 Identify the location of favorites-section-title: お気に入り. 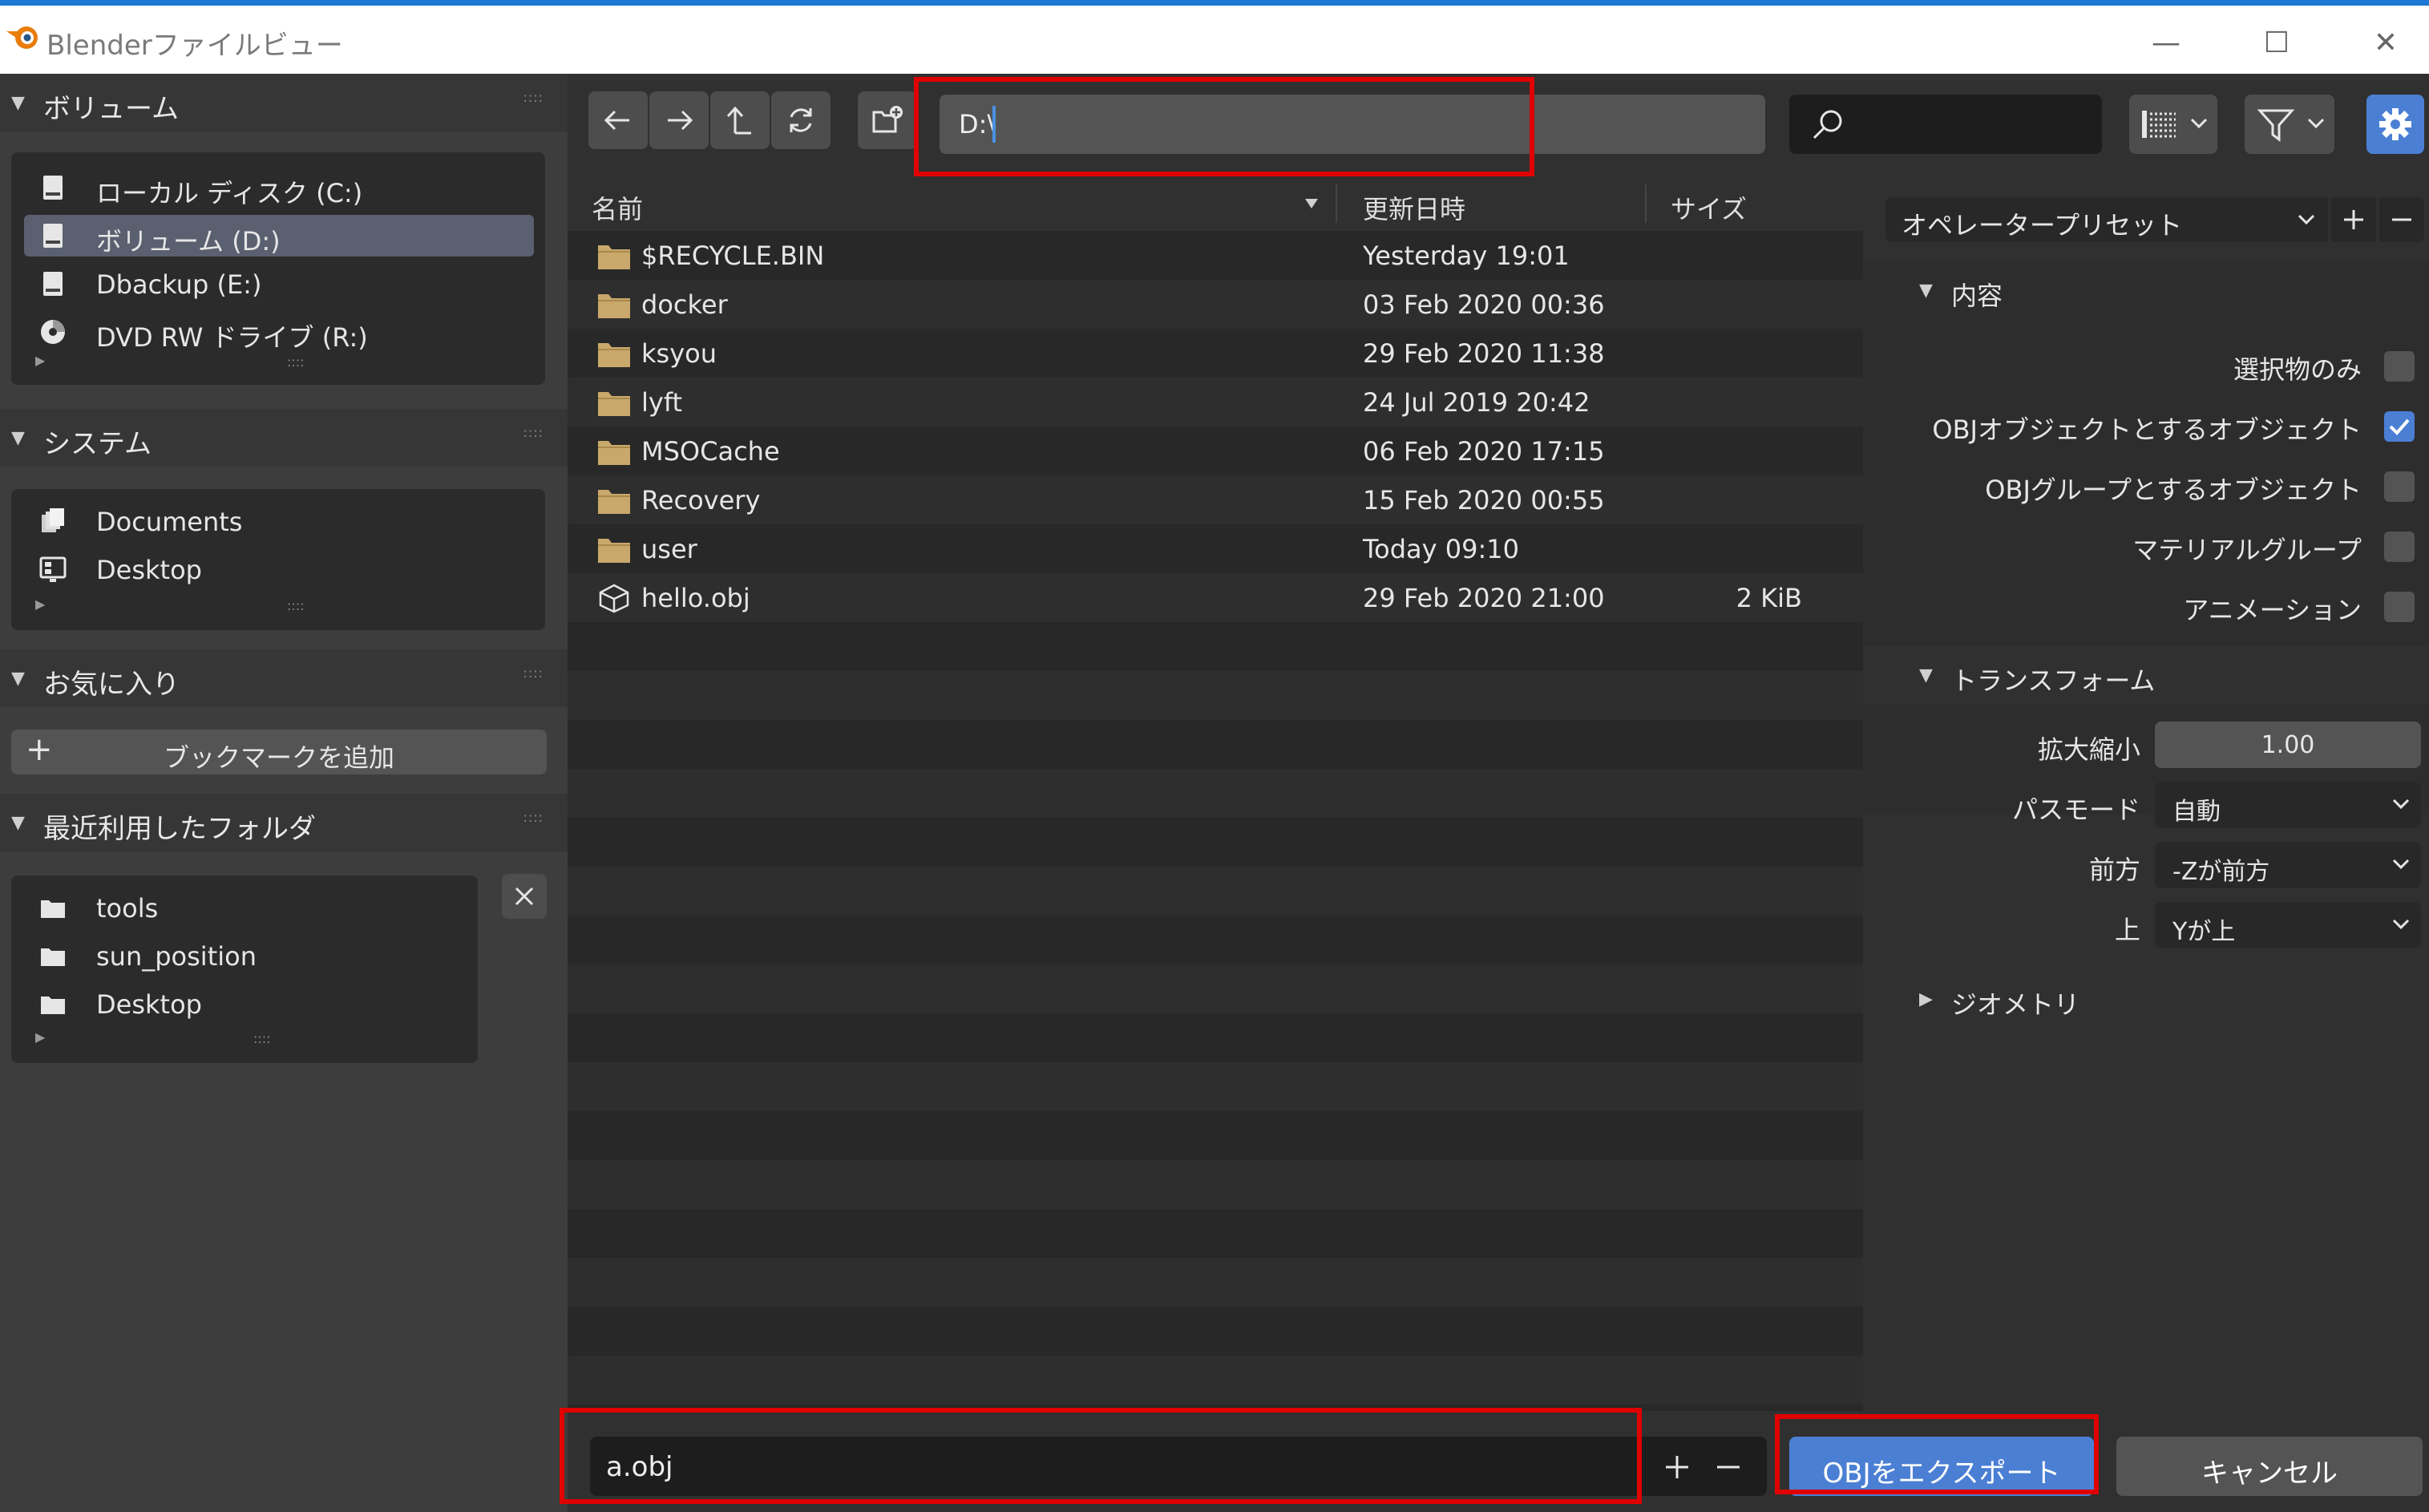
(111, 685).